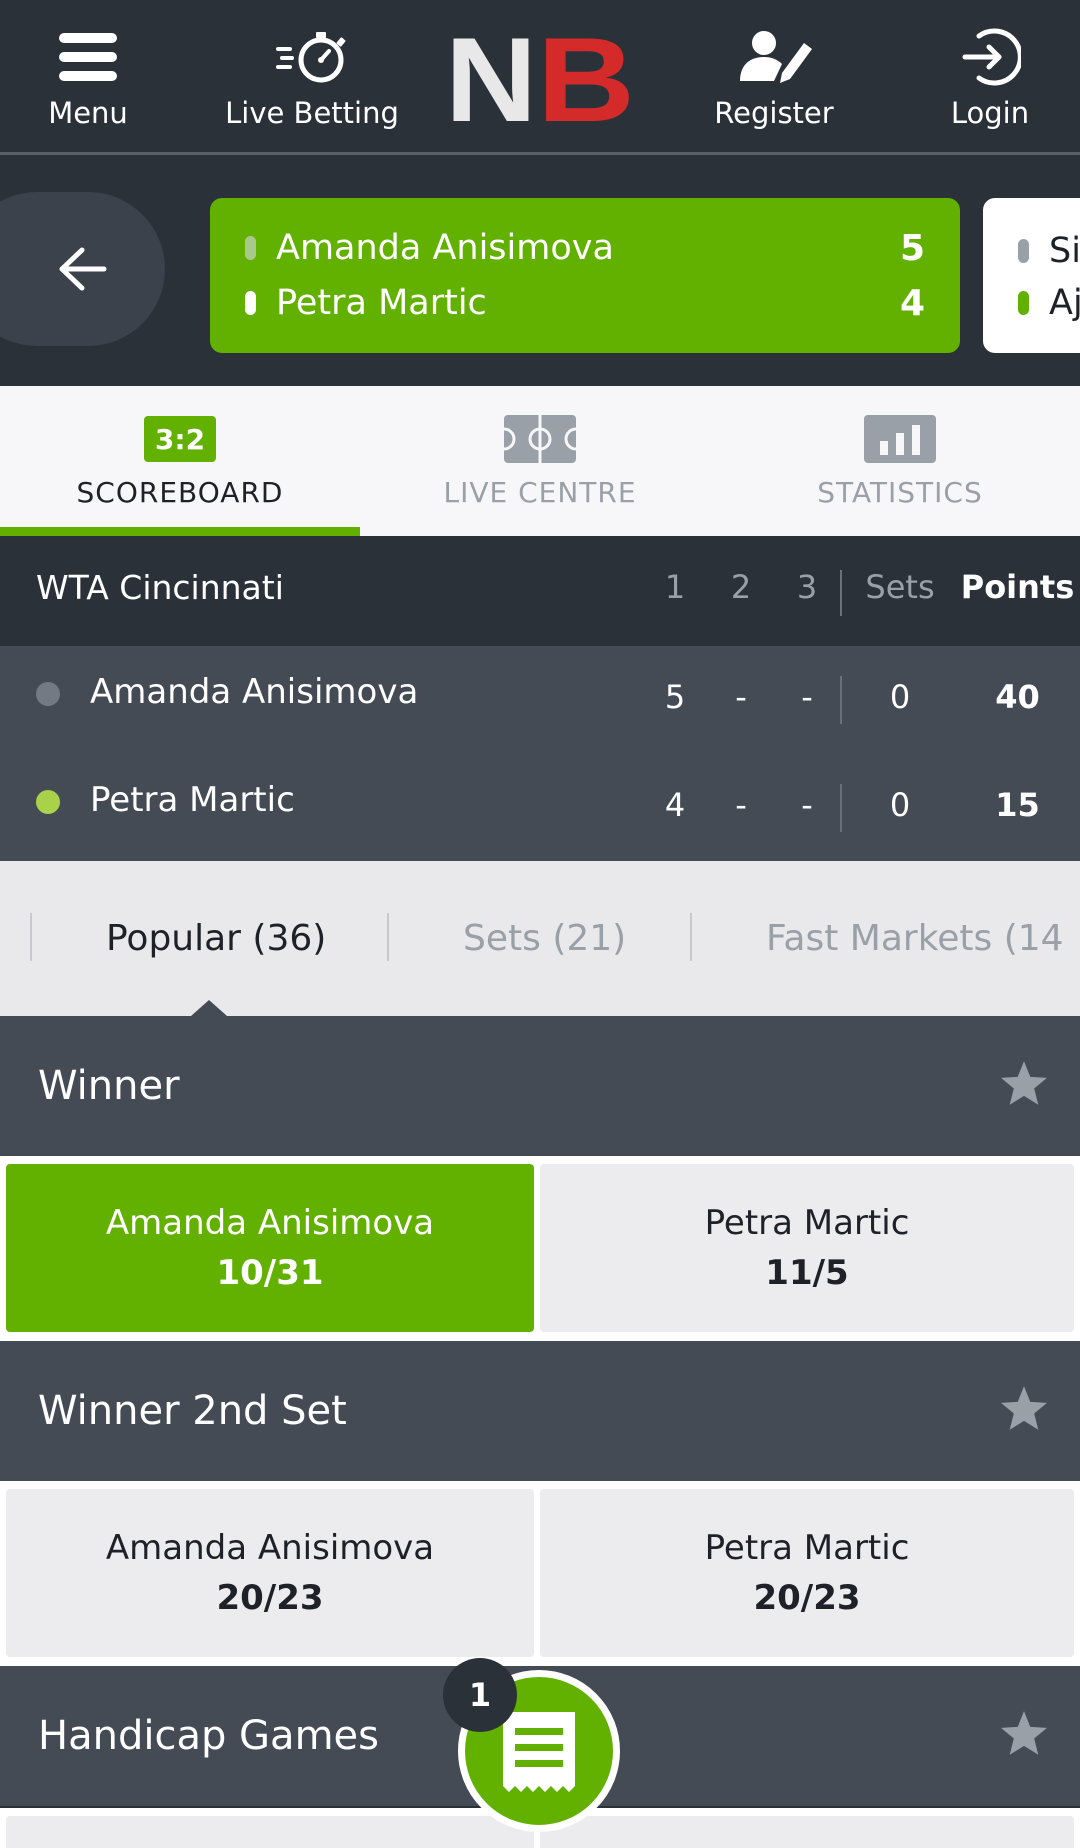 This screenshot has width=1080, height=1848. What do you see at coordinates (586, 78) in the screenshot?
I see `svg-text: B` at bounding box center [586, 78].